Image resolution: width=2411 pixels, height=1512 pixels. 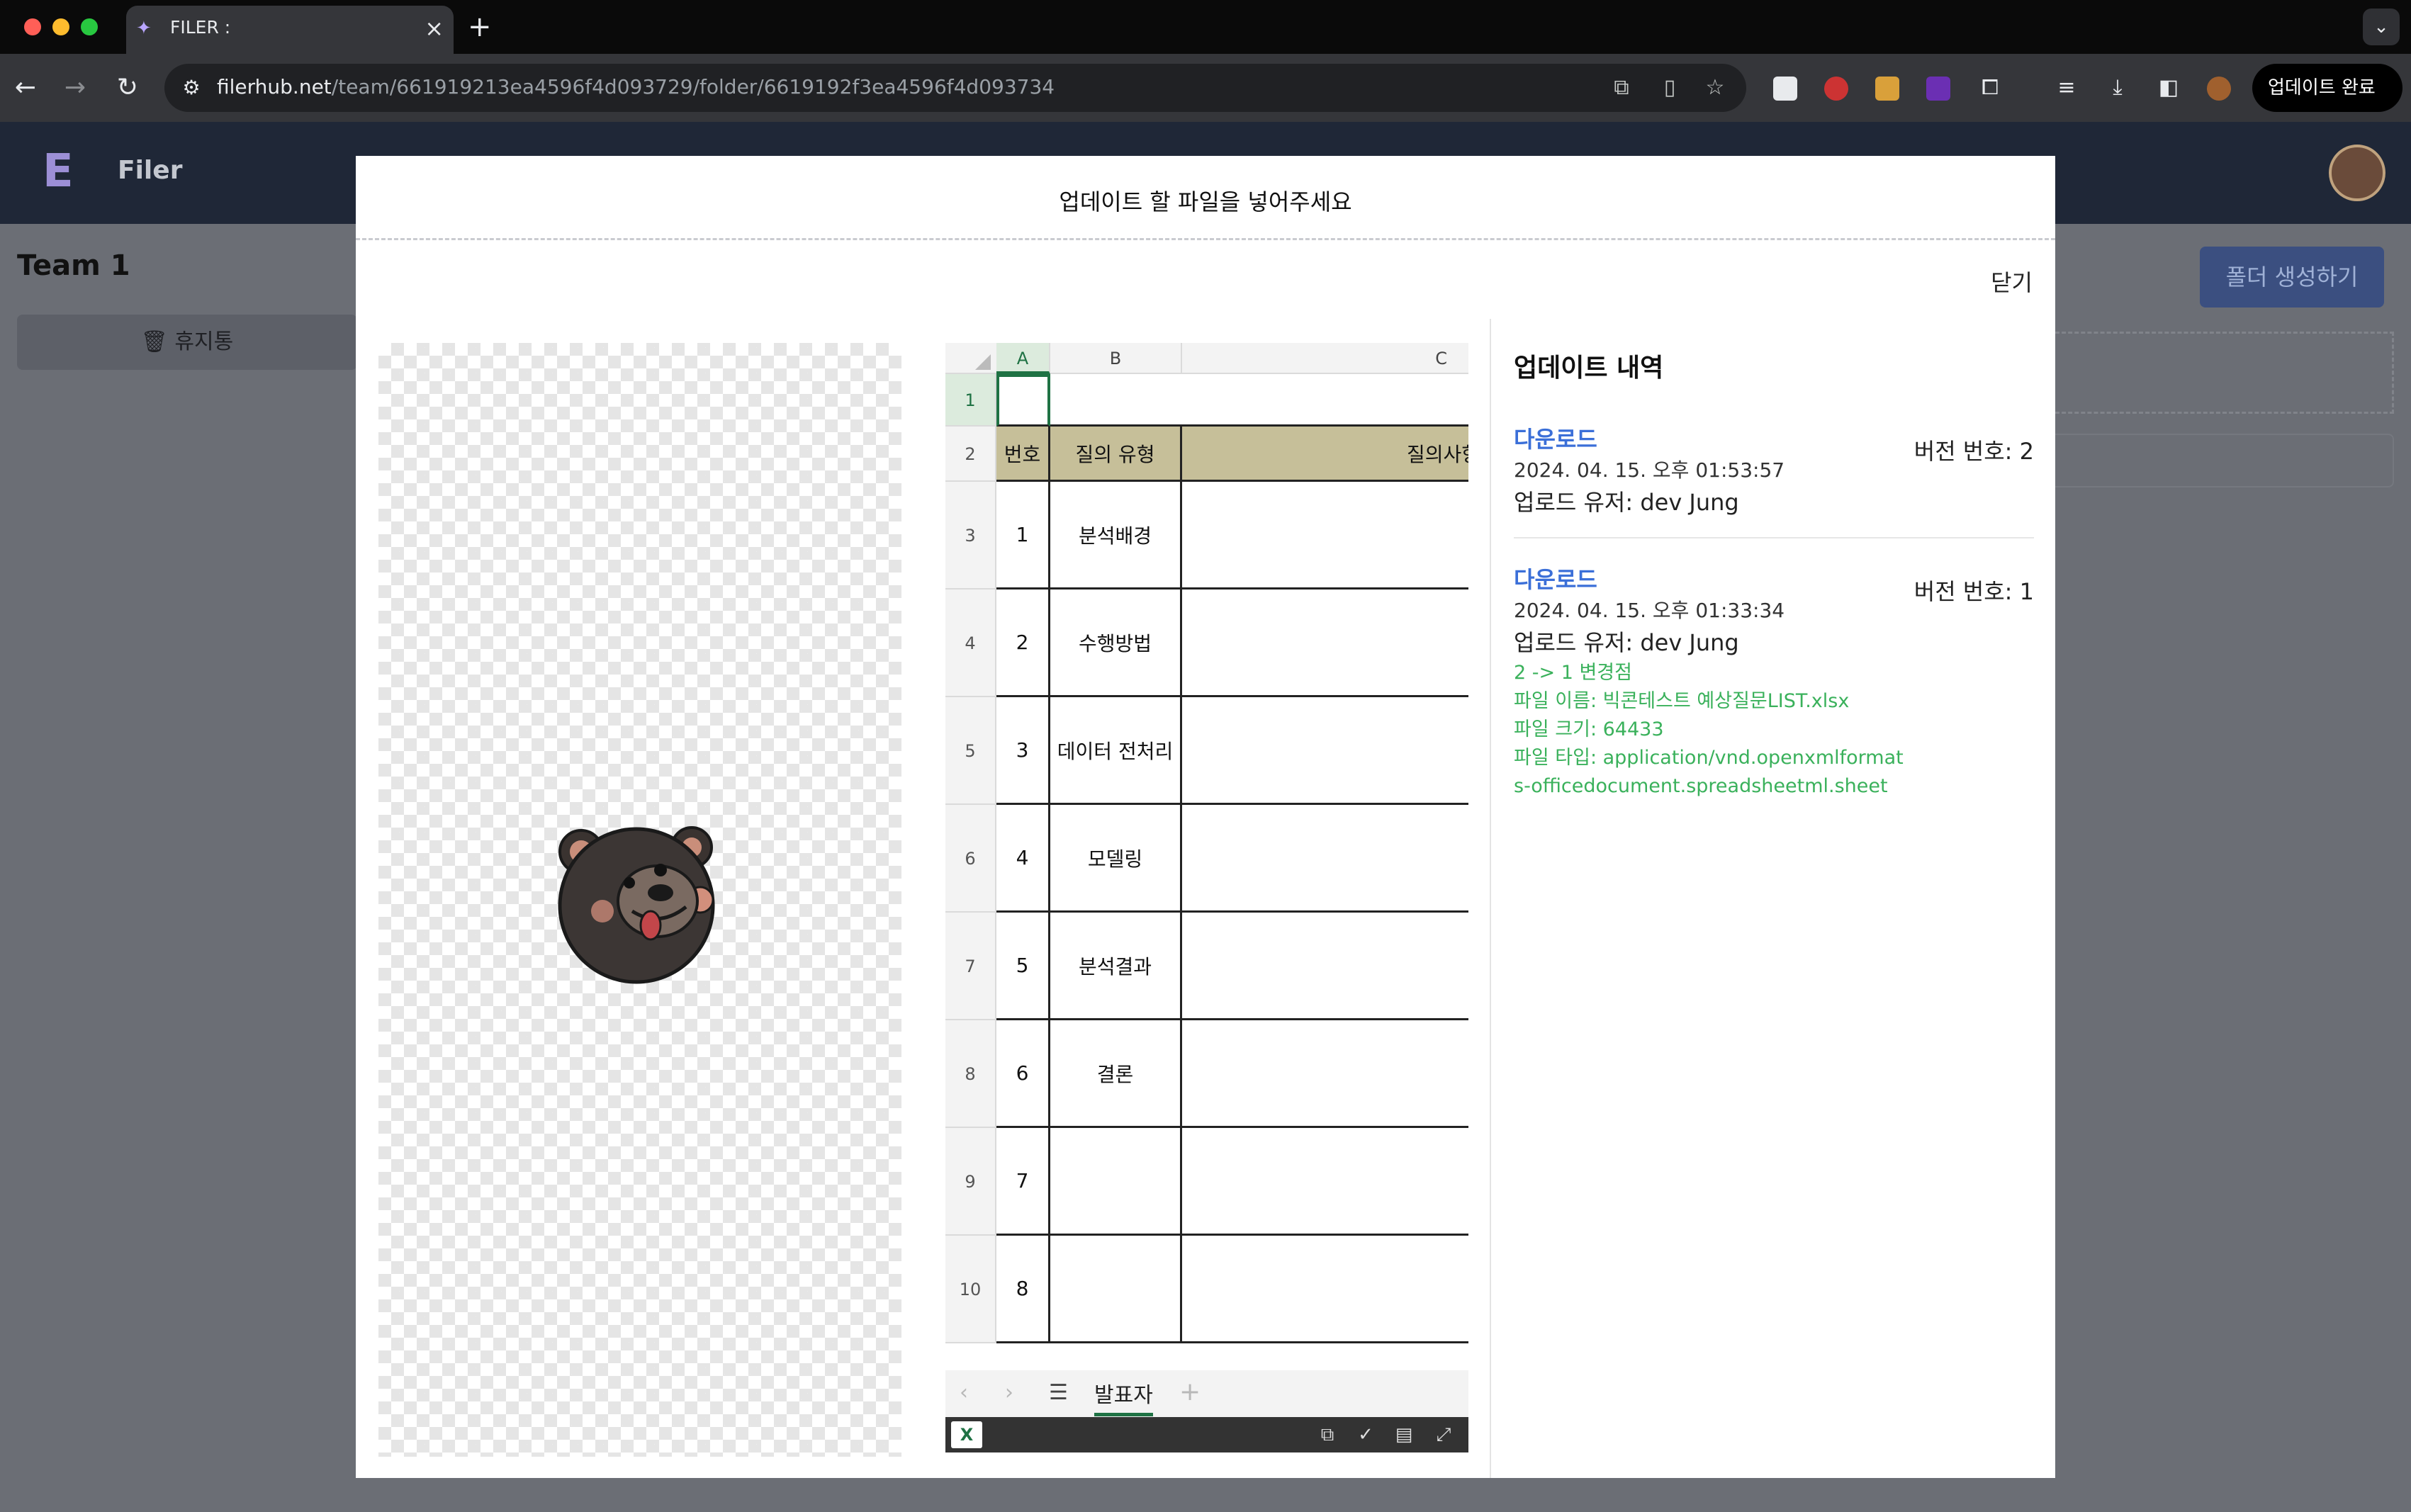 I want to click on sheet-tab-bar: ‹ › ☰ 발표자 +, so click(x=1206, y=1393).